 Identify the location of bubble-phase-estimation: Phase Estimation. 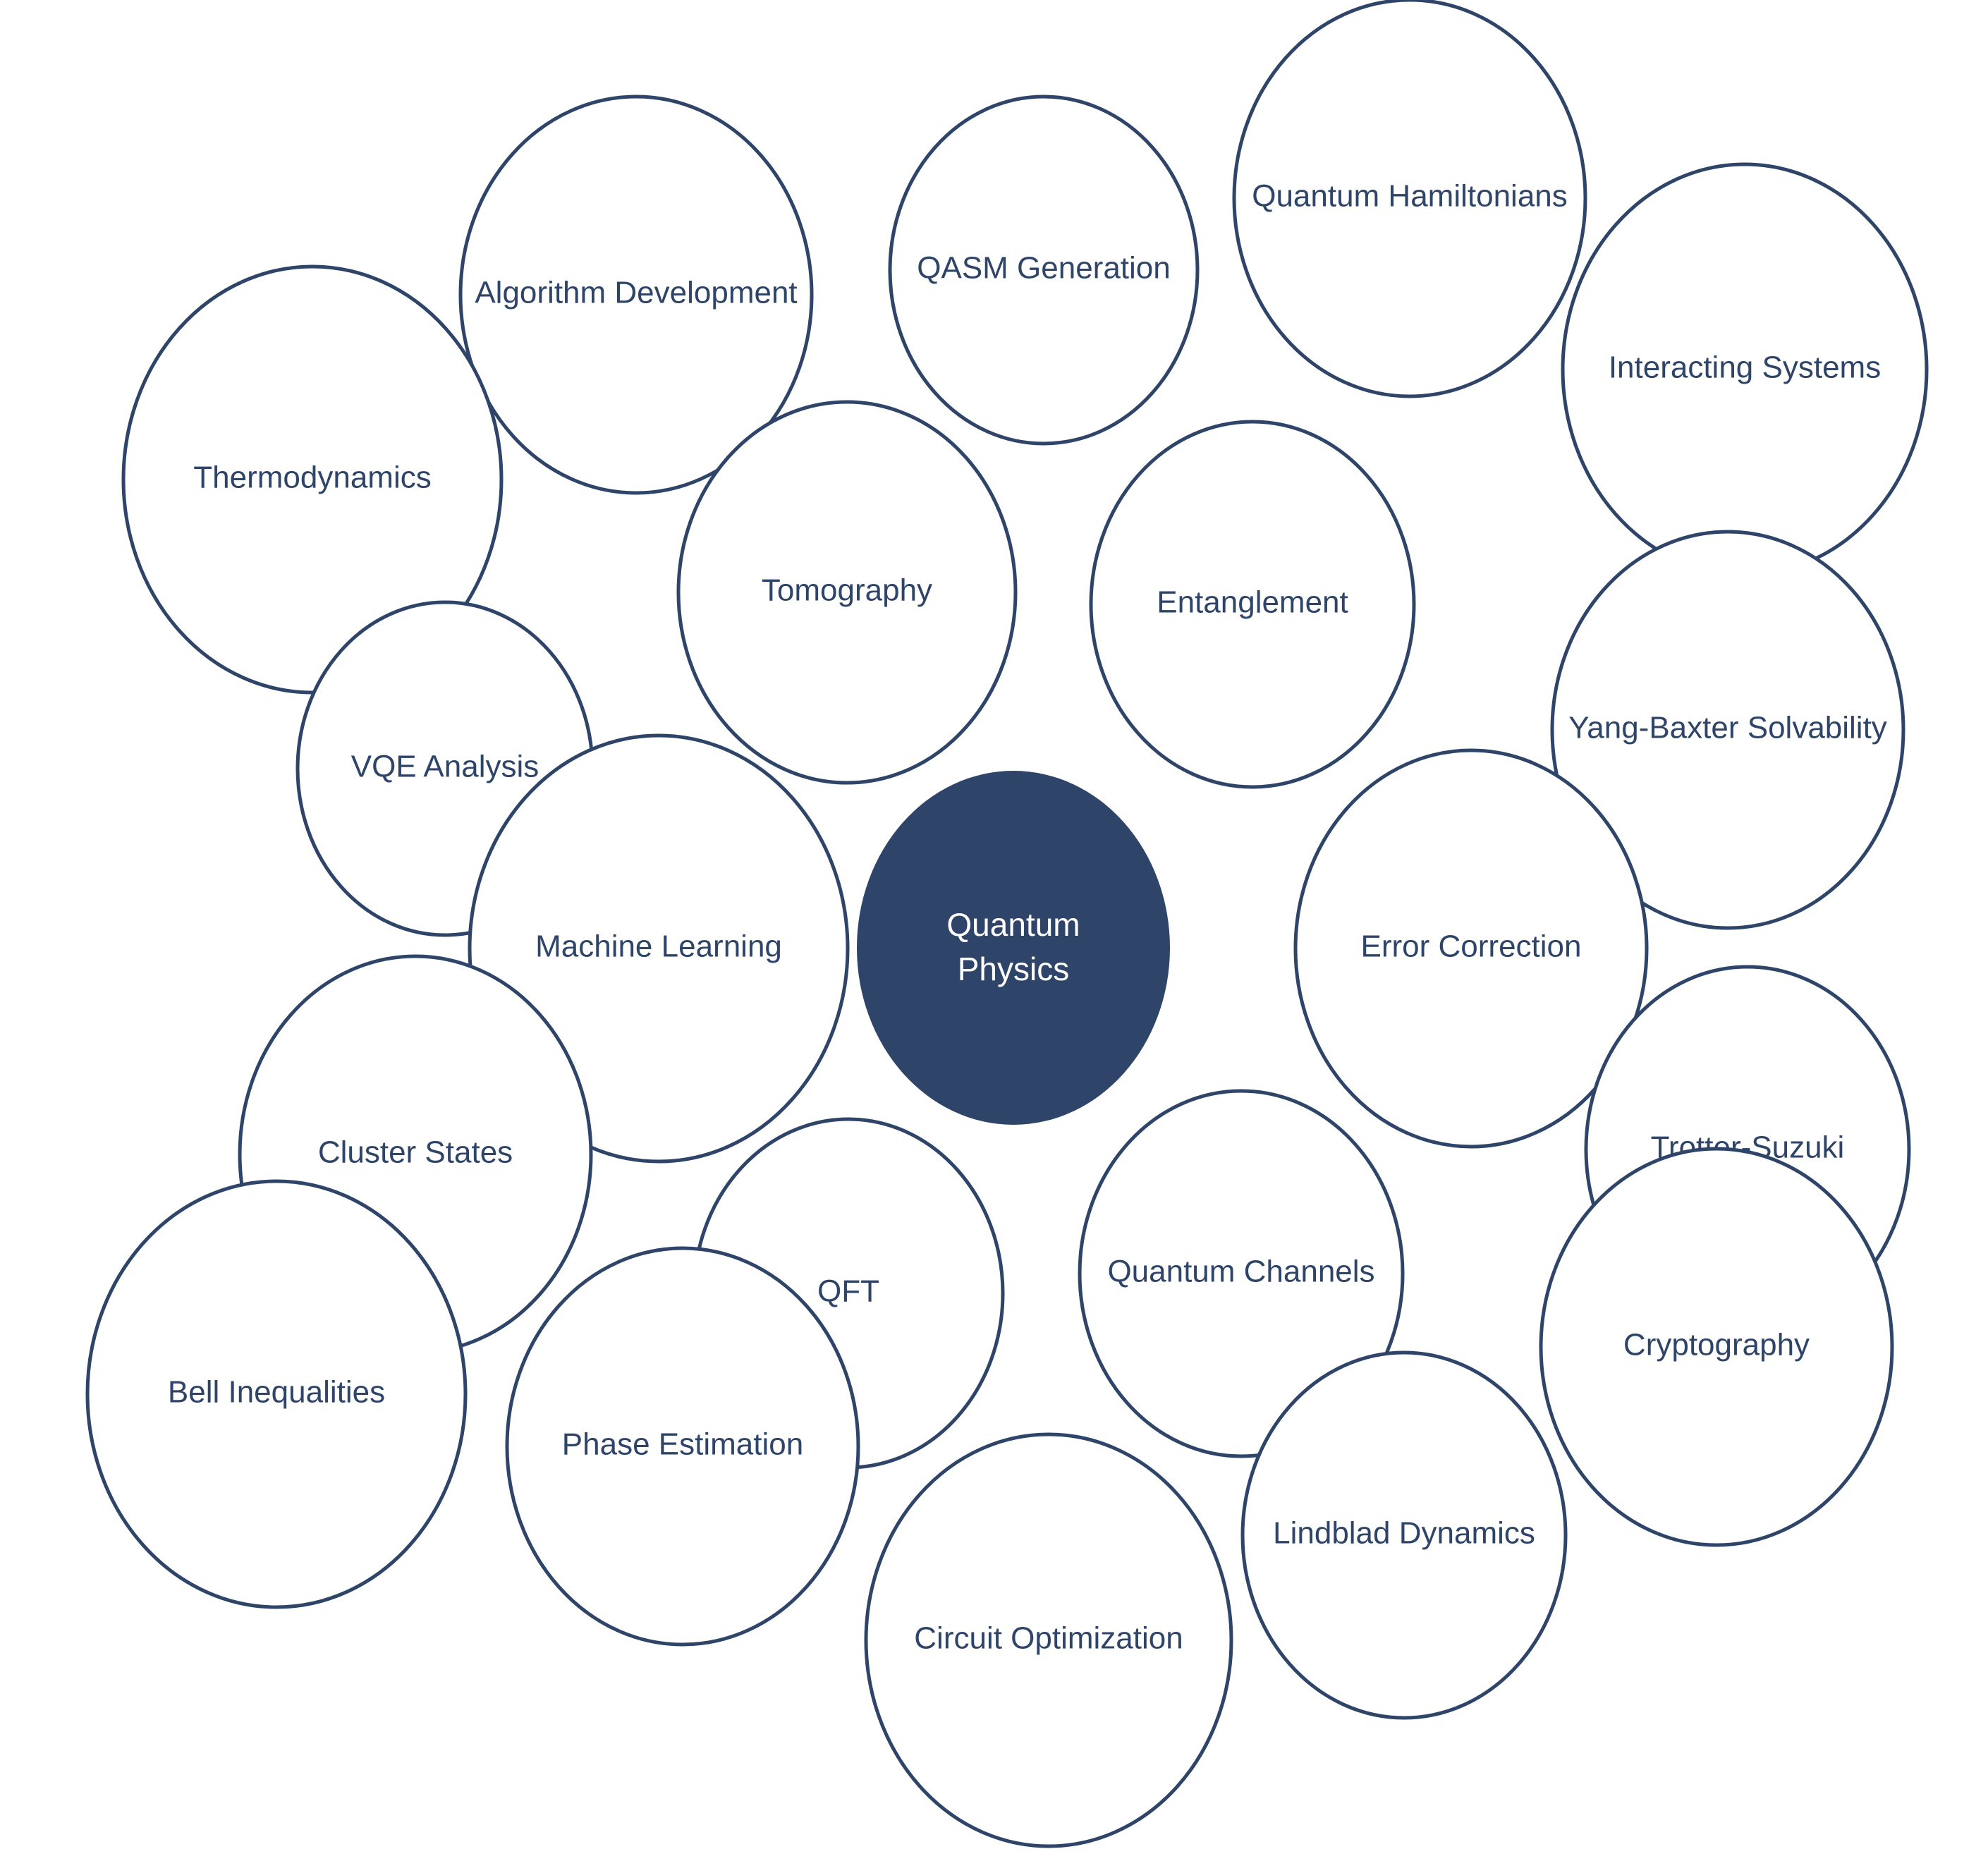
(682, 1447).